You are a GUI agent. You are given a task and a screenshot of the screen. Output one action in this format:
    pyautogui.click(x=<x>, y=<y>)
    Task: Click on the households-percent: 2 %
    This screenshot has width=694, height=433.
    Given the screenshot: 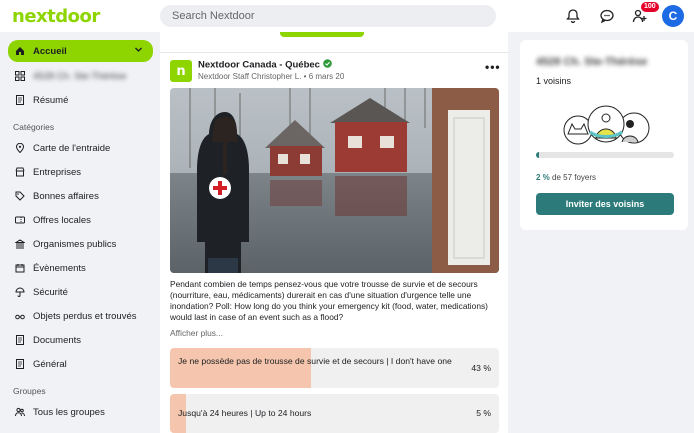 What is the action you would take?
    pyautogui.click(x=543, y=177)
    